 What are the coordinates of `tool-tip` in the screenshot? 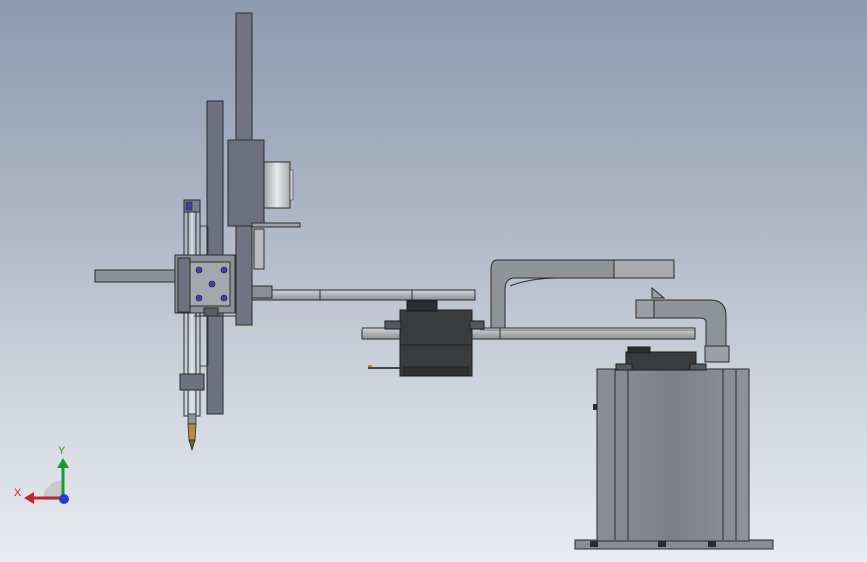 It's located at (192, 432).